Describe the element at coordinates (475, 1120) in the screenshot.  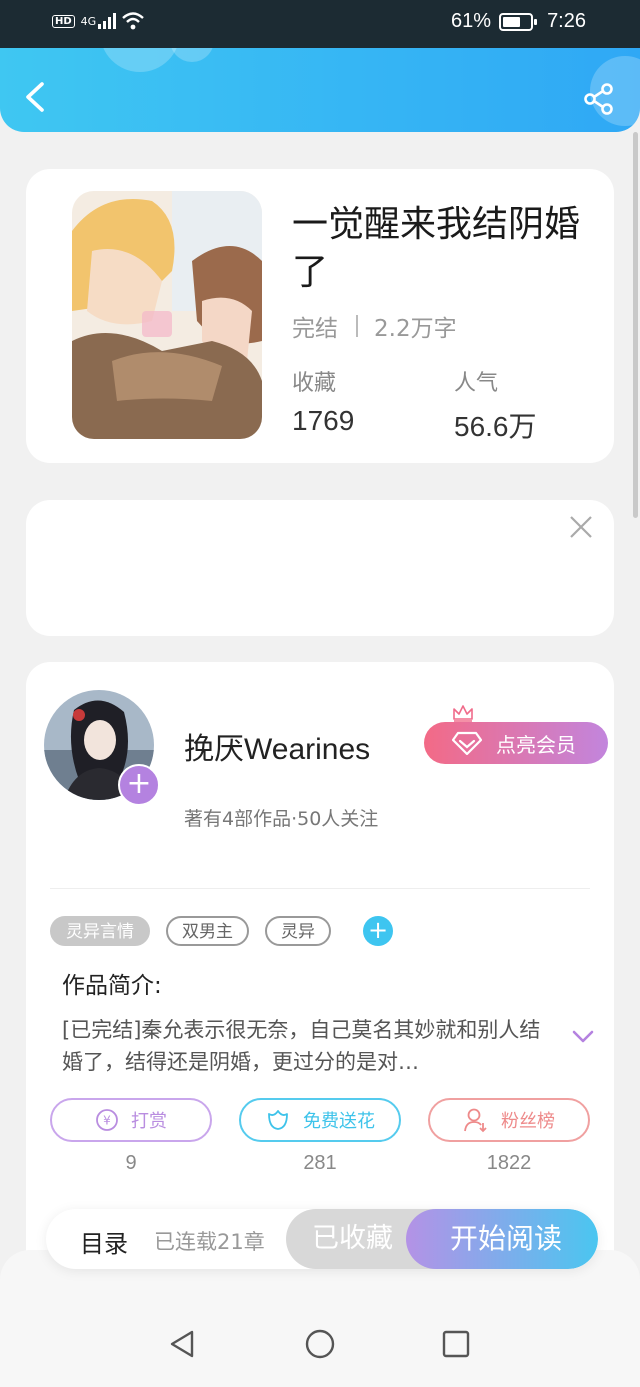
I see `user-rank-icon` at that location.